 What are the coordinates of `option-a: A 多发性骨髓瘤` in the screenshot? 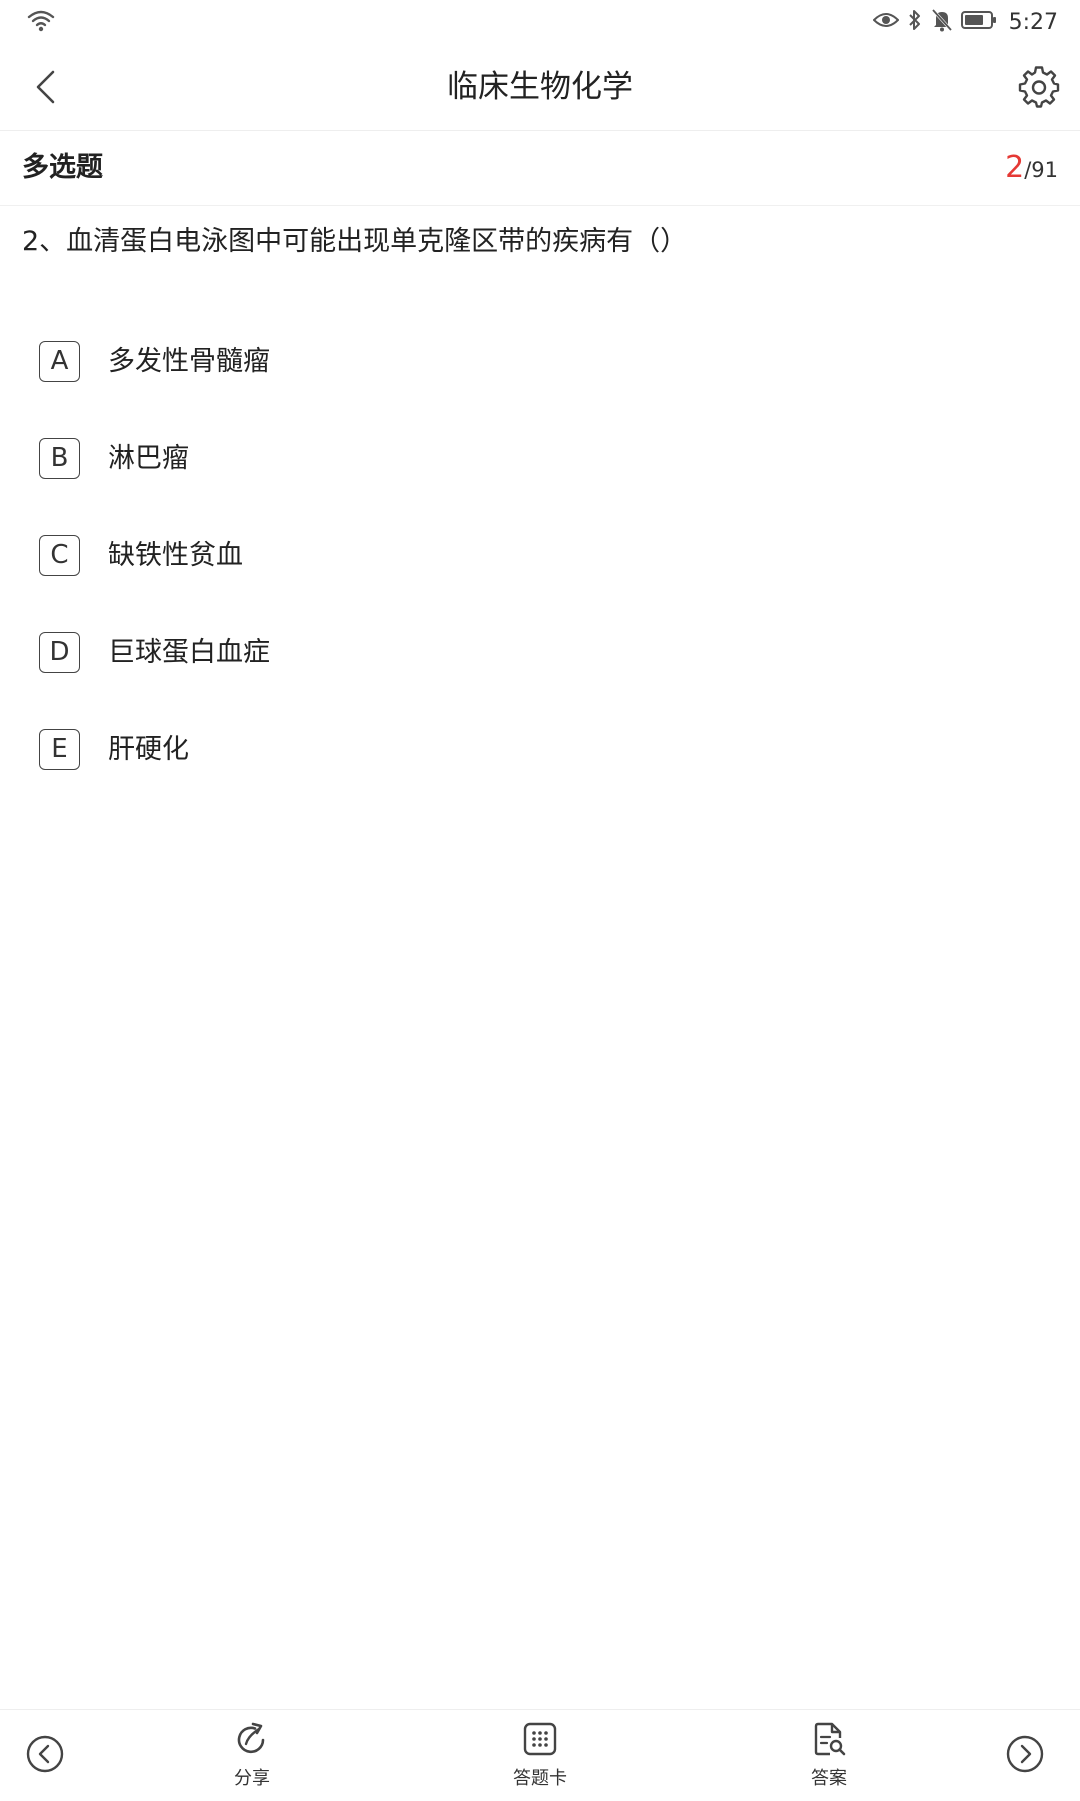 It's located at (540, 384).